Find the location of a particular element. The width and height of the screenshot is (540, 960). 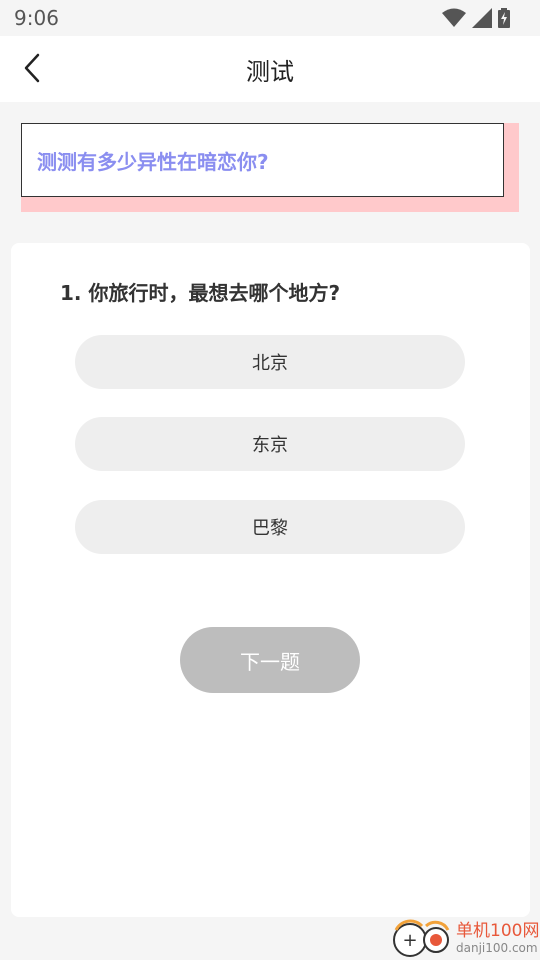

next-question-button: 下一题 is located at coordinates (270, 660).